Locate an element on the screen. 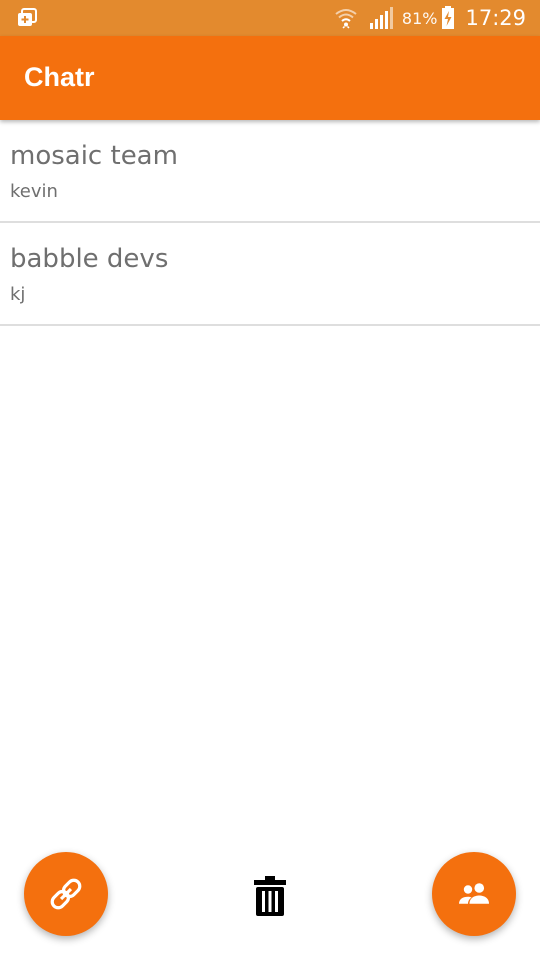 The width and height of the screenshot is (540, 960). chat-list-item: babble devs kj is located at coordinates (270, 274).